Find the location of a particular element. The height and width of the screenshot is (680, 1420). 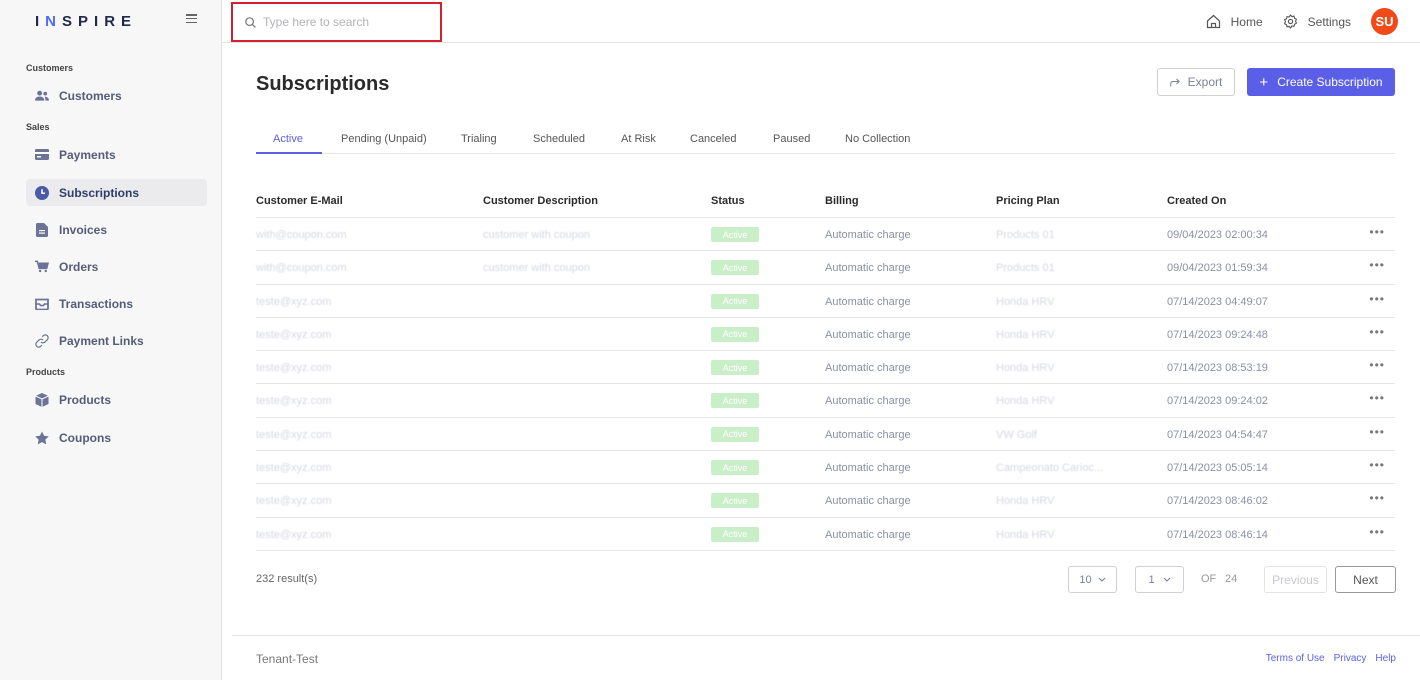

tab-active: Active is located at coordinates (288, 139).